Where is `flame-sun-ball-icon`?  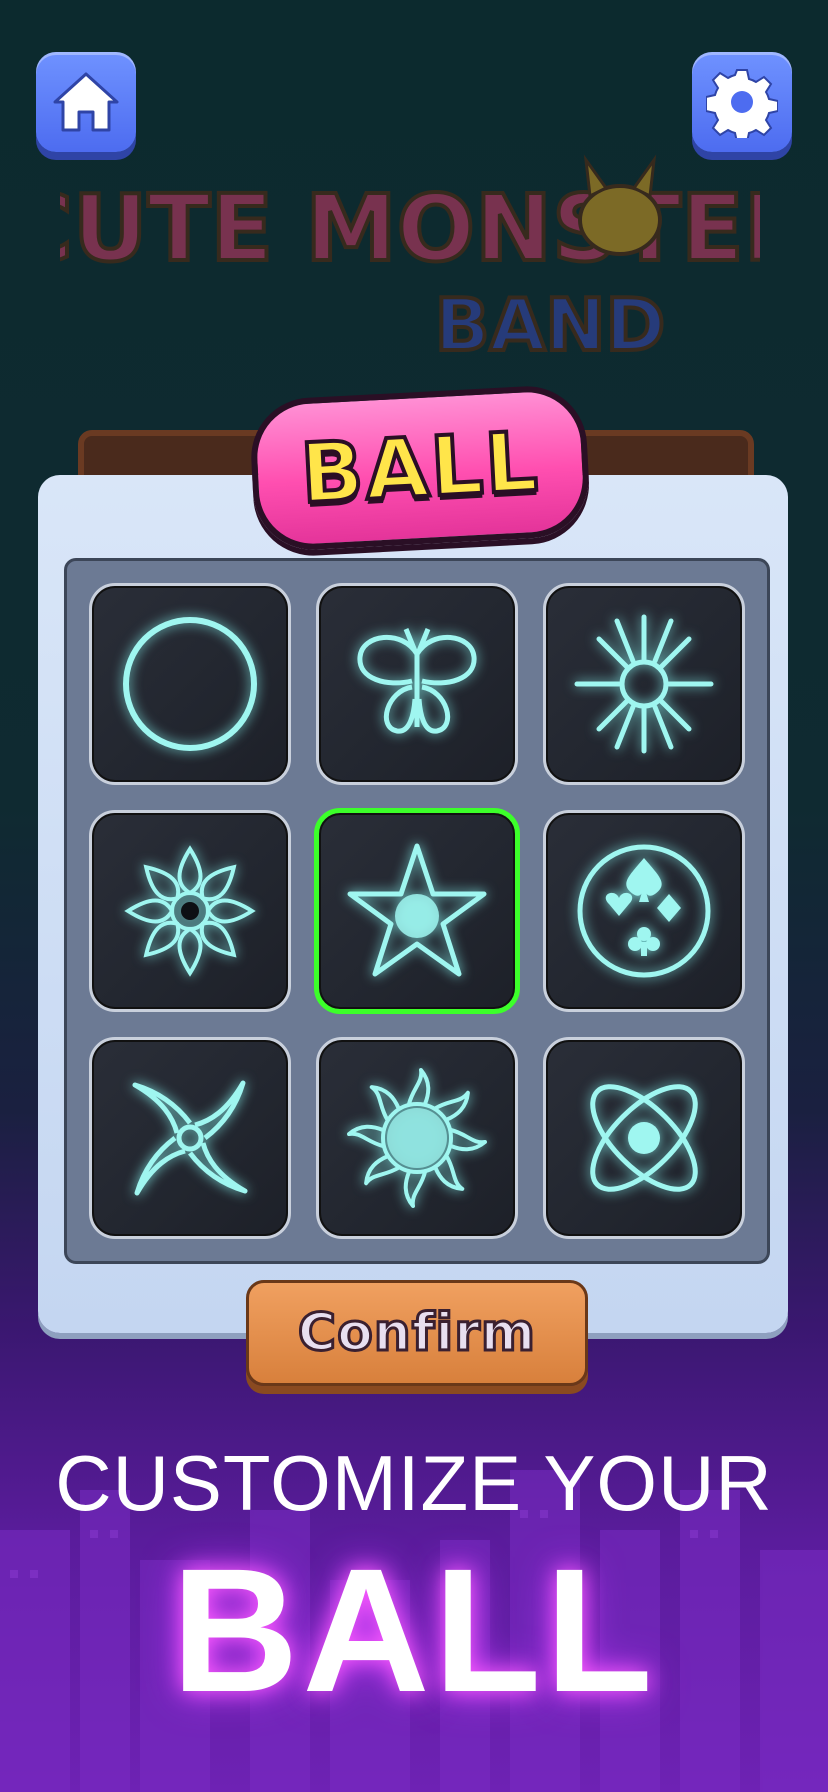
flame-sun-ball-icon is located at coordinates (417, 1138).